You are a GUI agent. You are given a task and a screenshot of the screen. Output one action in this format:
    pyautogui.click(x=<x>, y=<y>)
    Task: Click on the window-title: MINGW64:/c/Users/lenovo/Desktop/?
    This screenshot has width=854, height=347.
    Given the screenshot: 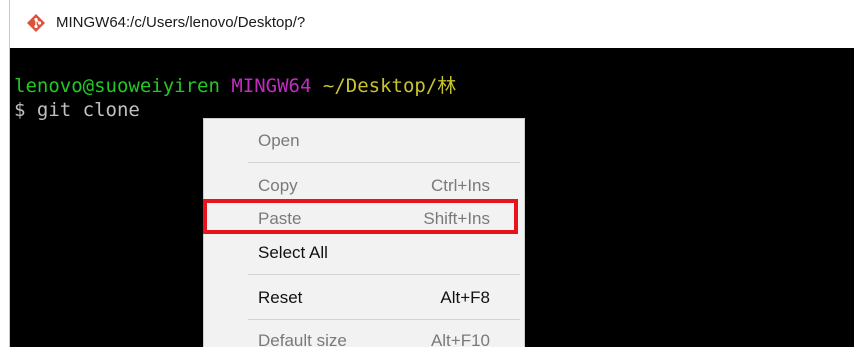 What is the action you would take?
    pyautogui.click(x=181, y=22)
    